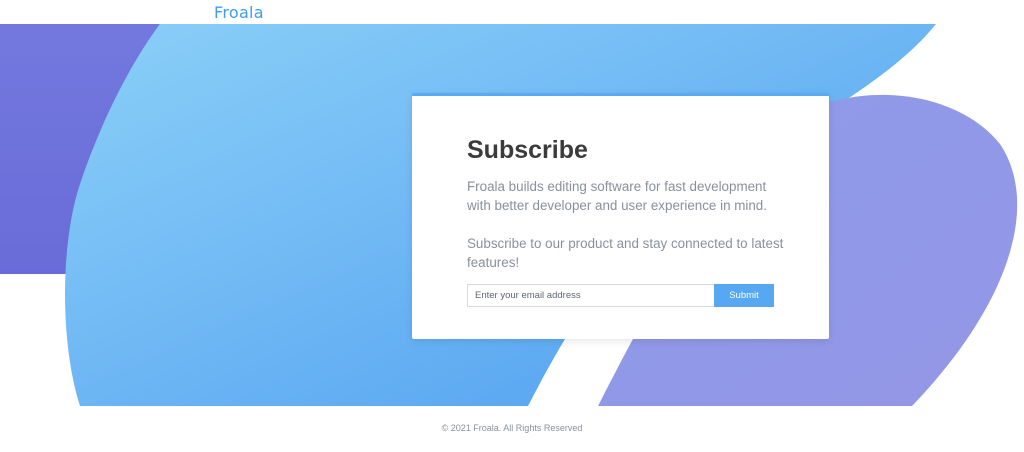 The width and height of the screenshot is (1024, 452). I want to click on submit-button: Submit, so click(744, 295).